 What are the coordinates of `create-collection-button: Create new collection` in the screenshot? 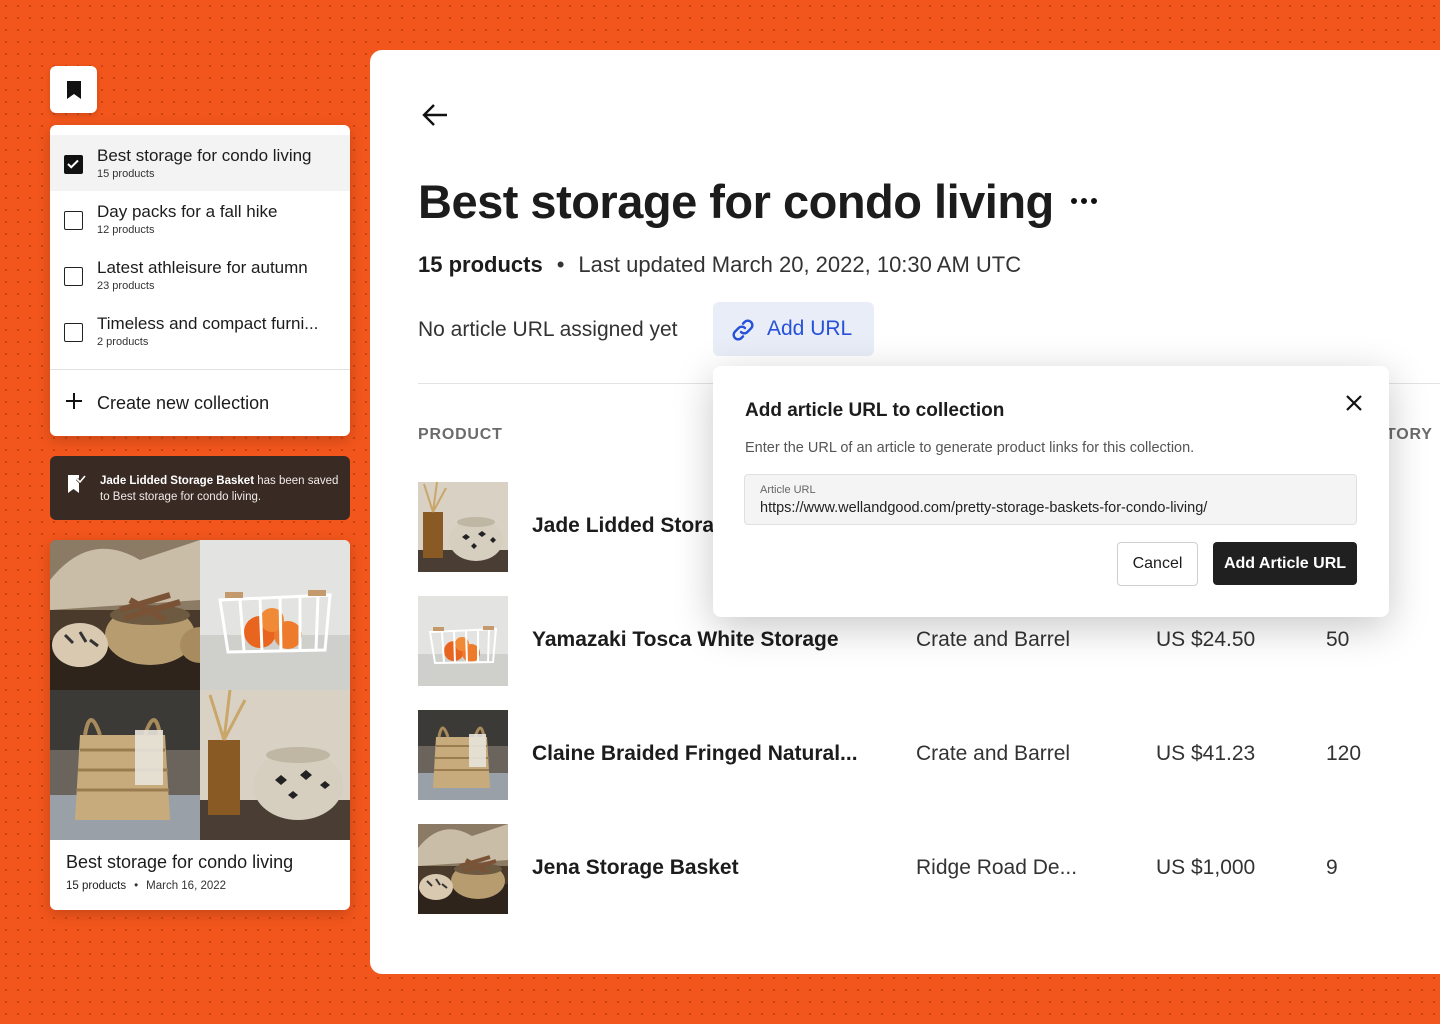 It's located at (200, 403).